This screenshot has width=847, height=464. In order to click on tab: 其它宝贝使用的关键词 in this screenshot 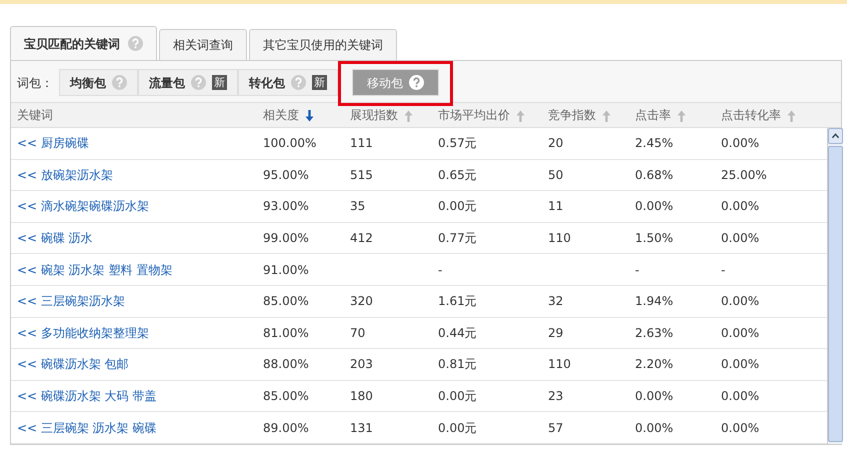, I will do `click(323, 44)`.